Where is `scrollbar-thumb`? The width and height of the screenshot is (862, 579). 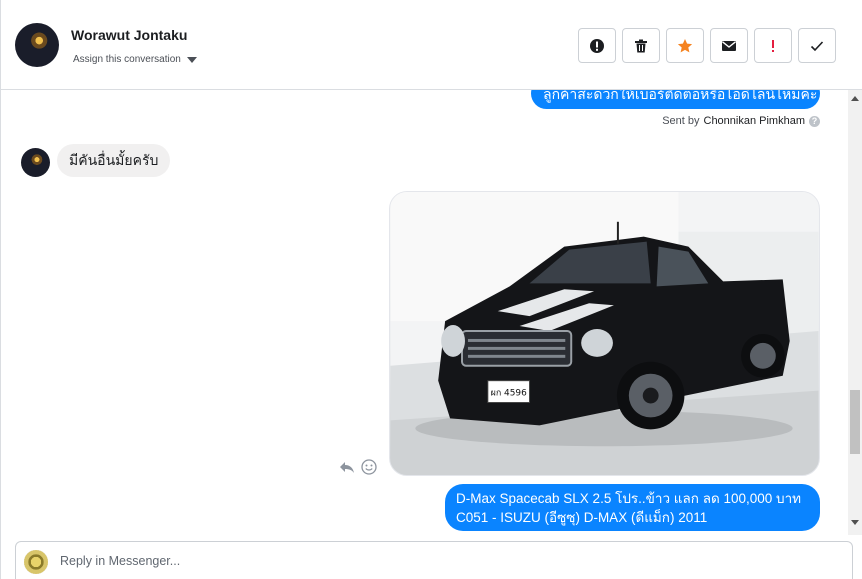
scrollbar-thumb is located at coordinates (855, 422).